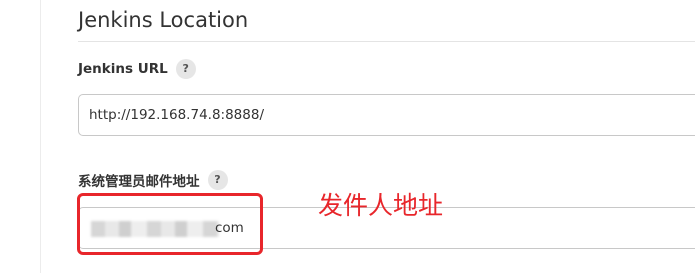 Image resolution: width=695 pixels, height=273 pixels. Describe the element at coordinates (386, 115) in the screenshot. I see `jenkins-url-input` at that location.